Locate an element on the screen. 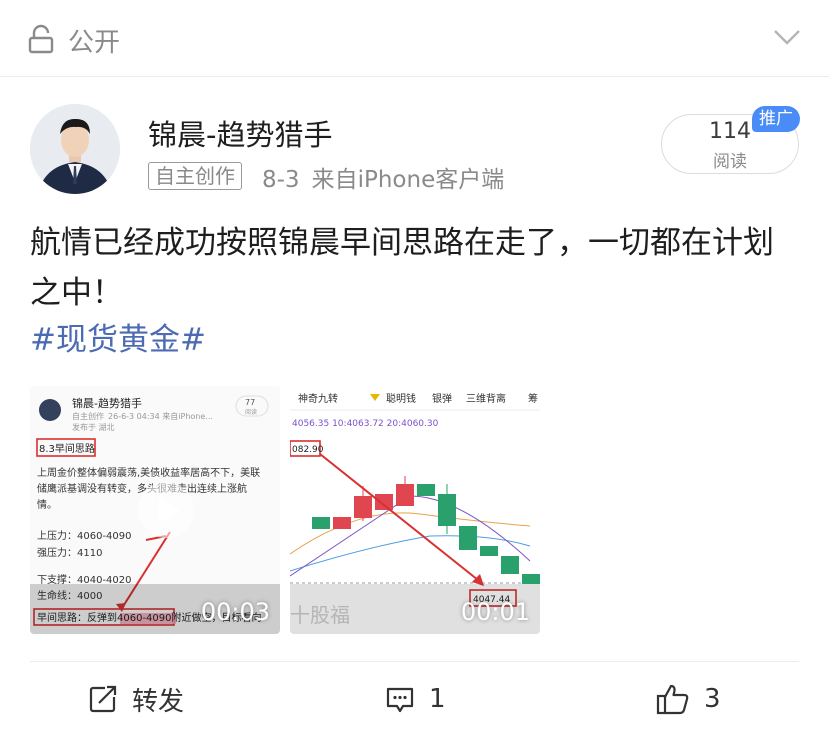 Image resolution: width=829 pixels, height=738 pixels. comment-button: 1 is located at coordinates (415, 699).